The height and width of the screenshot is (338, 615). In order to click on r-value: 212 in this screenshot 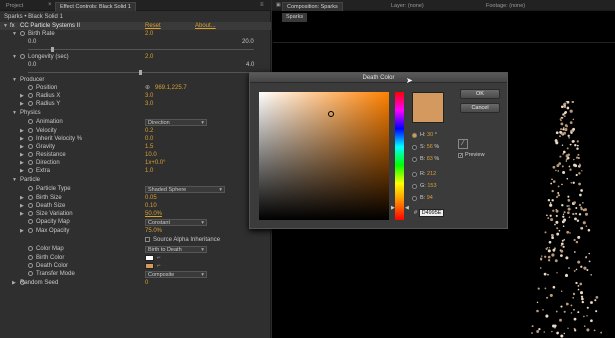, I will do `click(431, 174)`.